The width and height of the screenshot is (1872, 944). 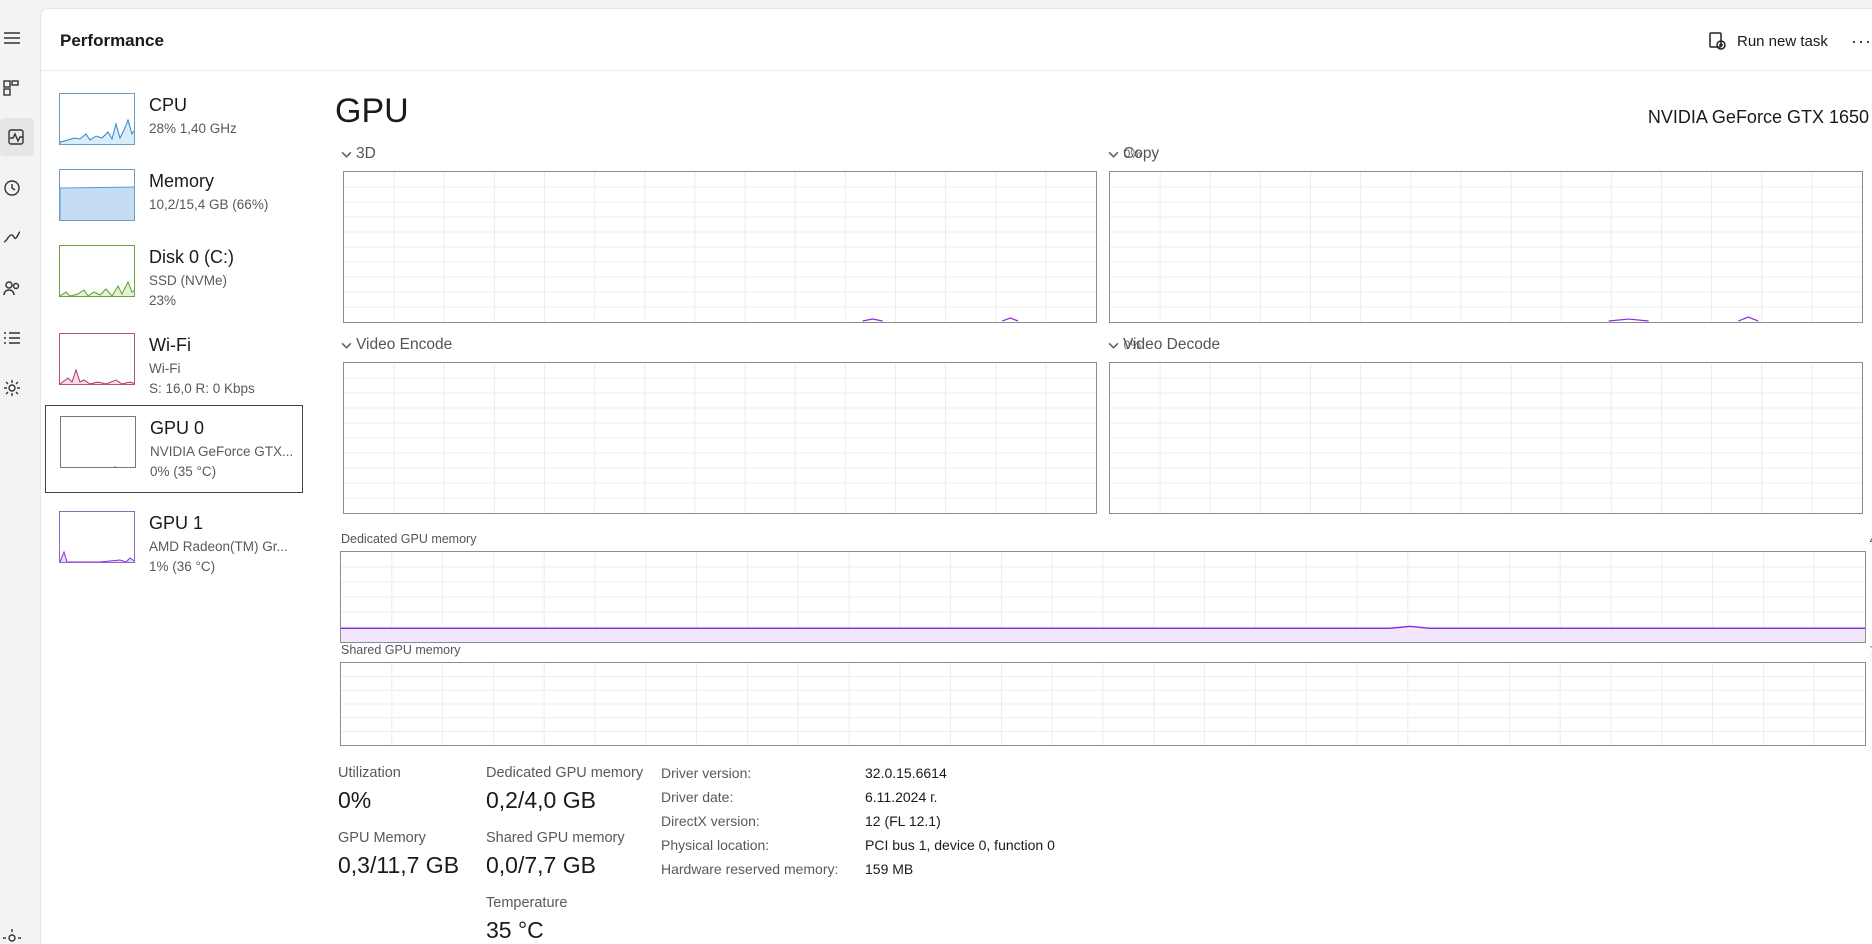 What do you see at coordinates (1782, 41) in the screenshot?
I see `run-new-task-label: Run new task` at bounding box center [1782, 41].